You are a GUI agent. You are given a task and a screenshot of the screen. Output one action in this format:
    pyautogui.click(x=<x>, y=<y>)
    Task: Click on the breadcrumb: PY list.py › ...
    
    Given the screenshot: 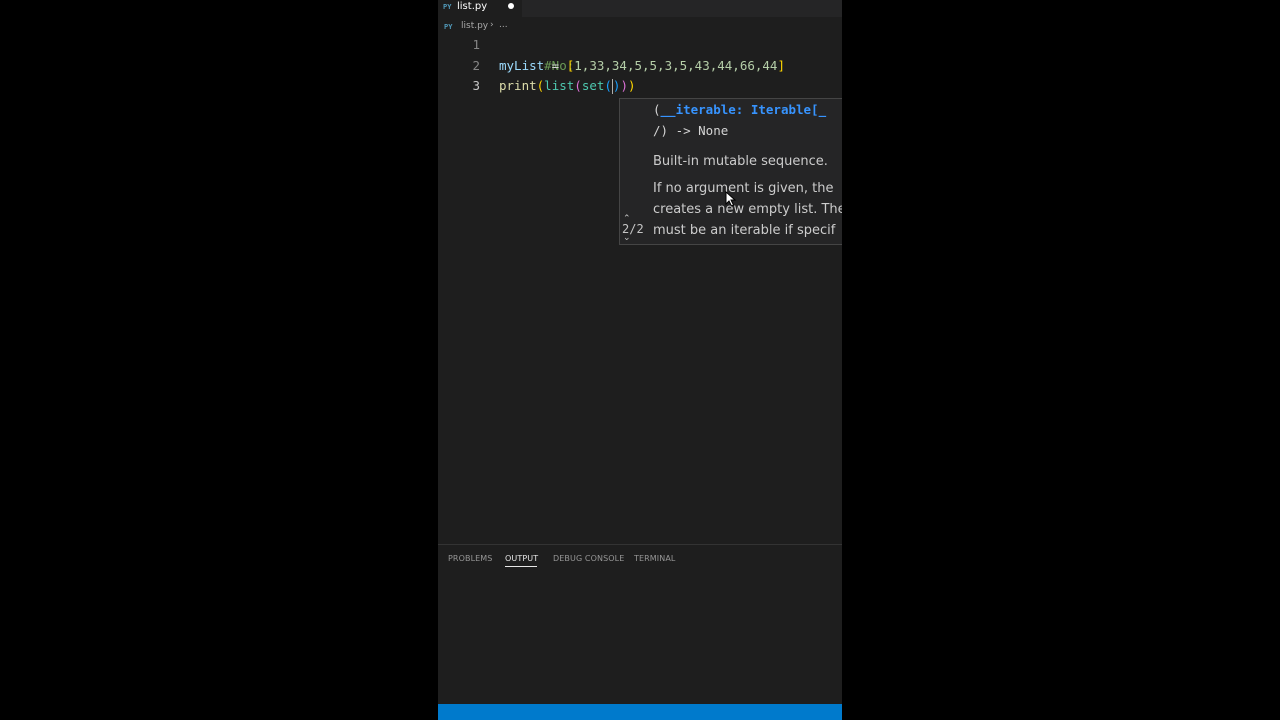 What is the action you would take?
    pyautogui.click(x=640, y=26)
    